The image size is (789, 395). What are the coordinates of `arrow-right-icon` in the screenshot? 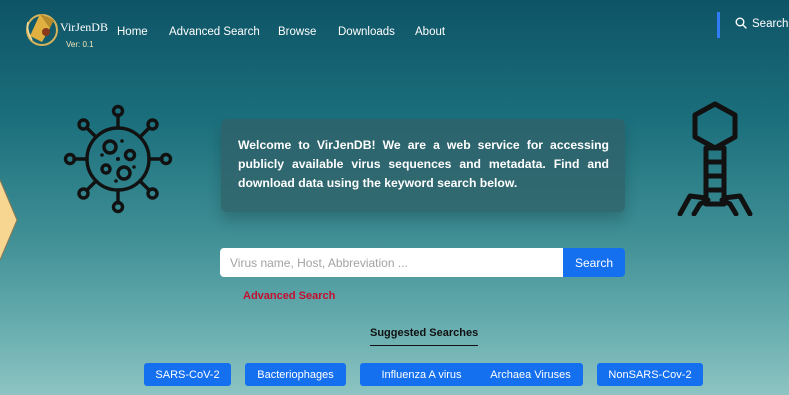 It's located at (10, 220).